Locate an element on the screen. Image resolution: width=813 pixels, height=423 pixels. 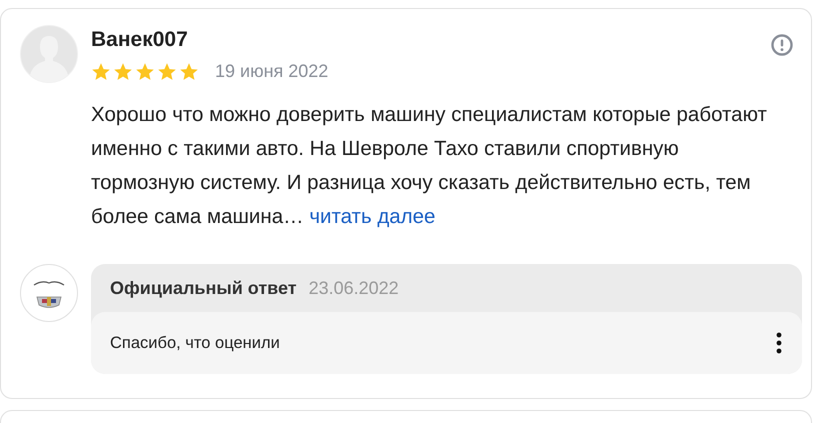
reply-date: 23.06.2022 is located at coordinates (353, 288).